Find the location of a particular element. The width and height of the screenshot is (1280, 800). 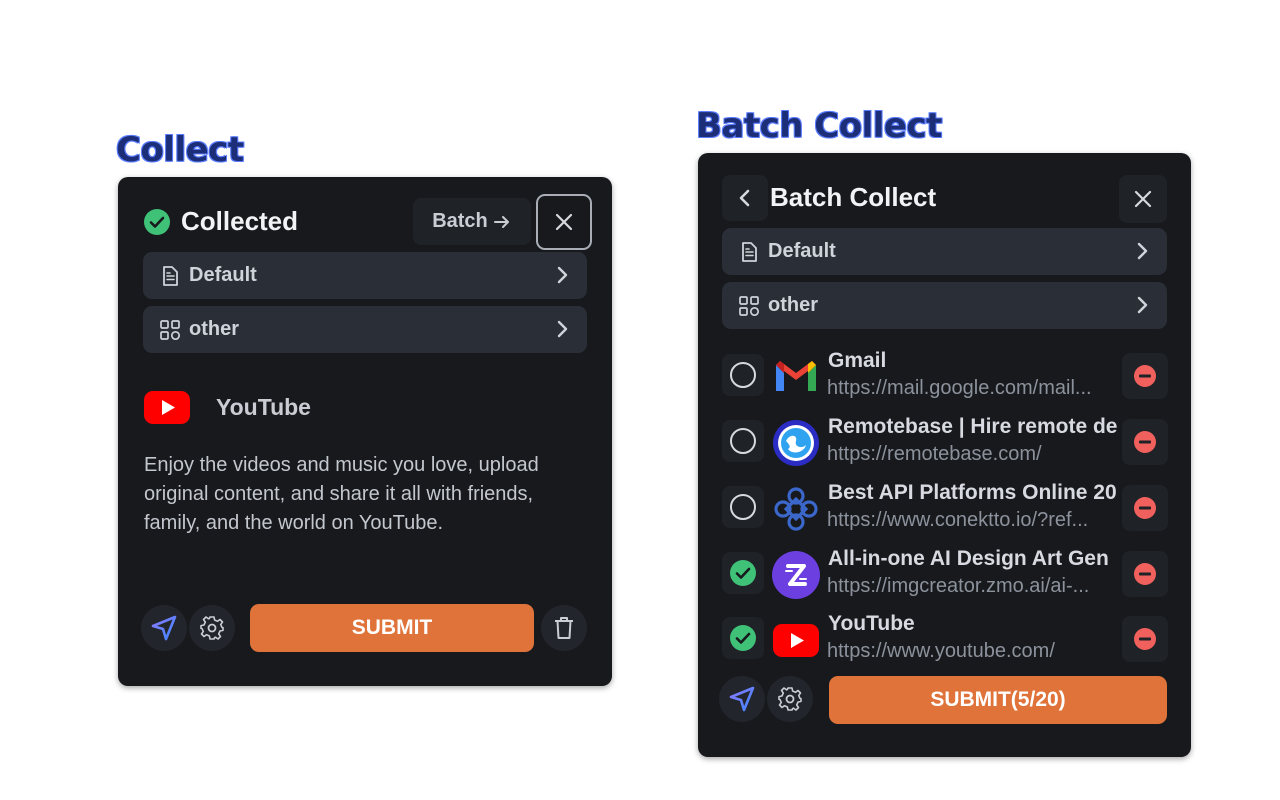

collect-heading: Collect is located at coordinates (180, 150).